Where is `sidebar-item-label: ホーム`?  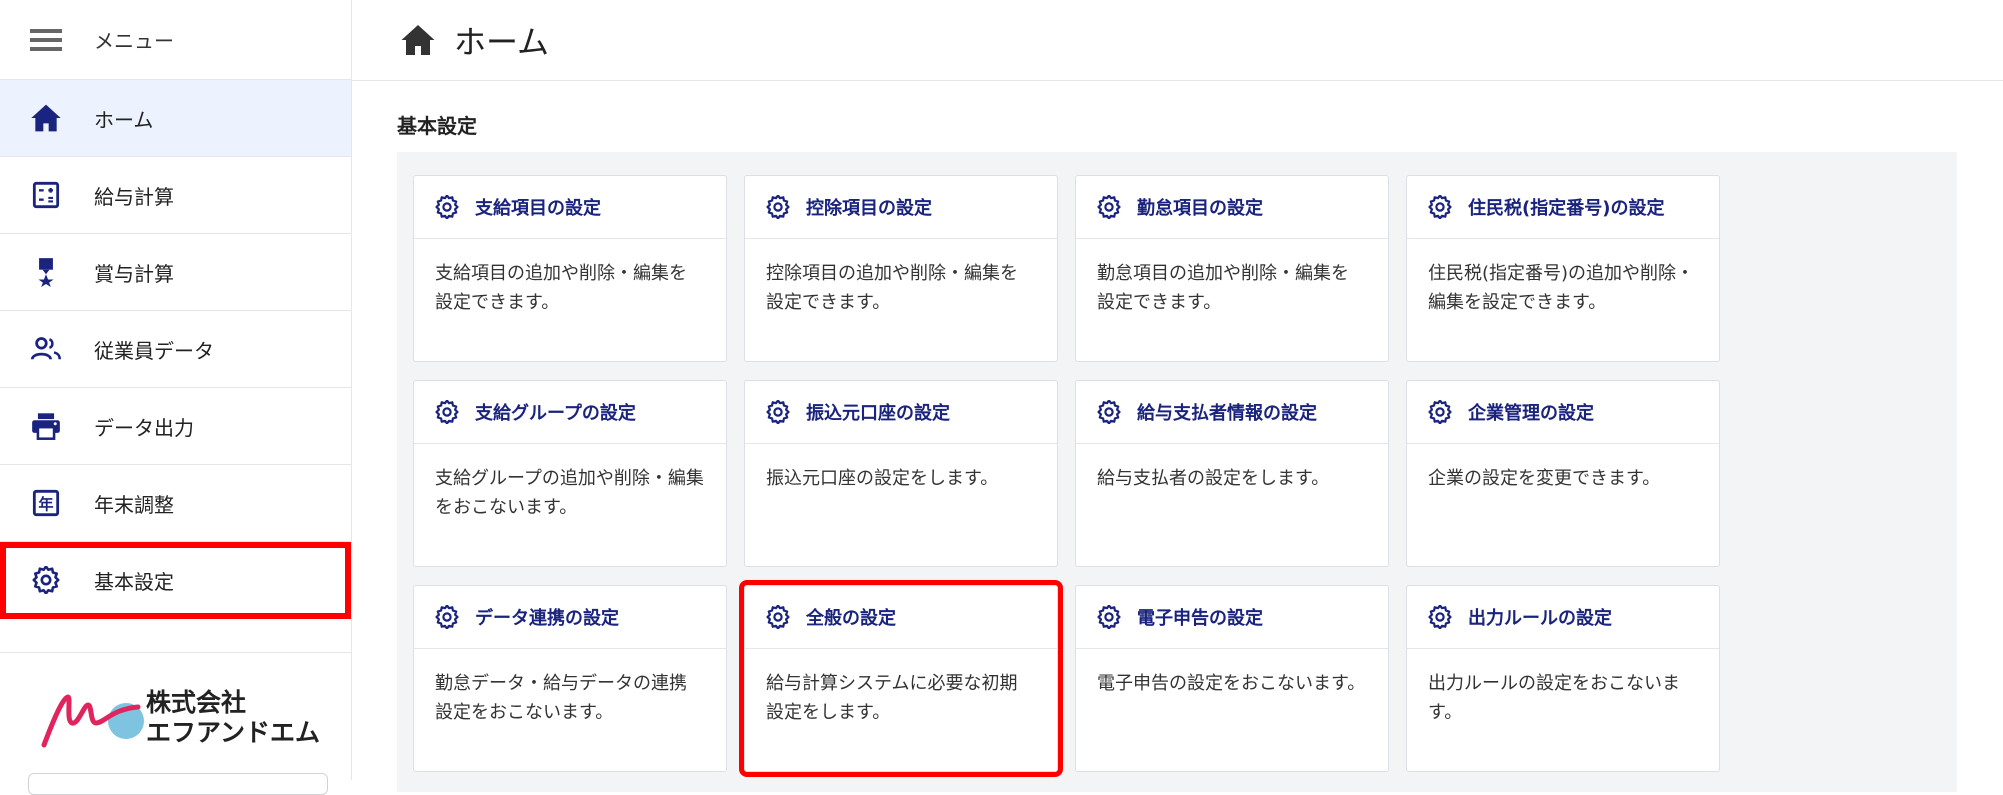
sidebar-item-label: ホーム is located at coordinates (124, 119).